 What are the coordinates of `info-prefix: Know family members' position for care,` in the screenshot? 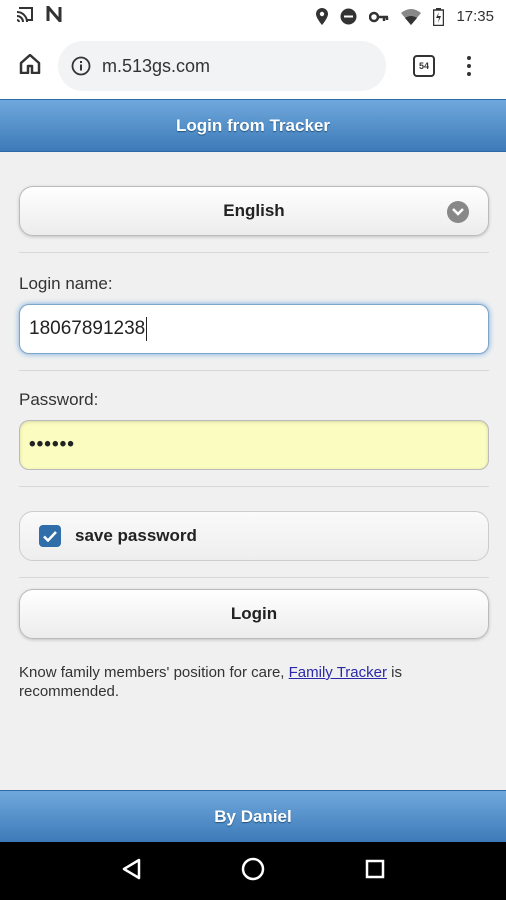 It's located at (154, 672).